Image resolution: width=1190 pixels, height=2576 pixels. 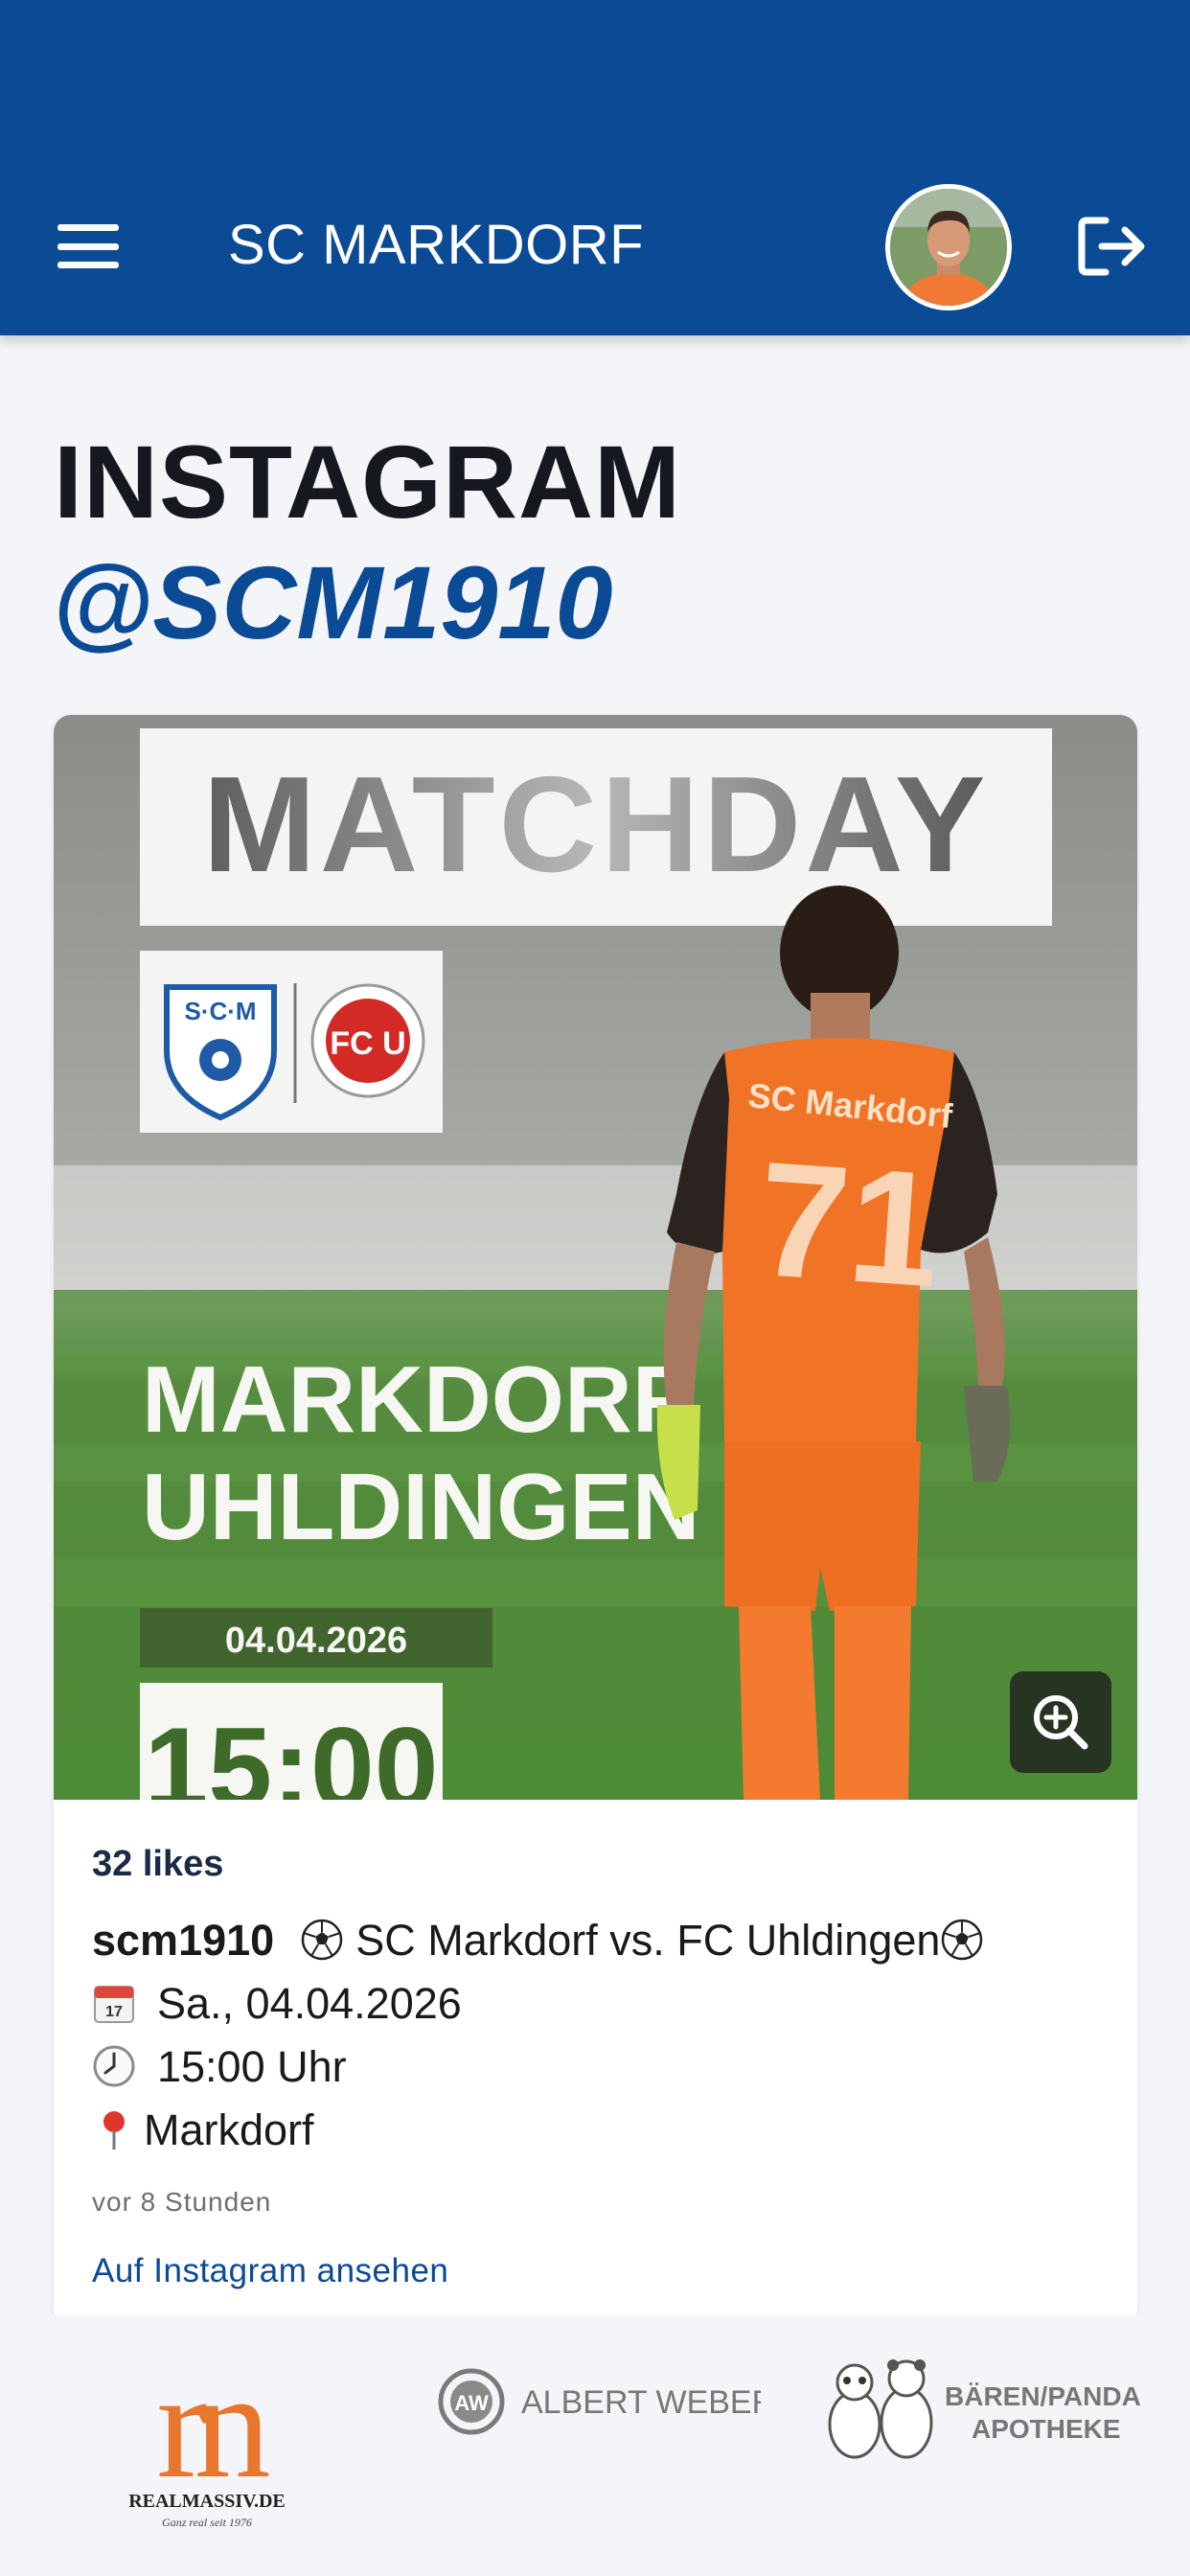 I want to click on match-date-text: 04.04.2026, so click(x=316, y=1641).